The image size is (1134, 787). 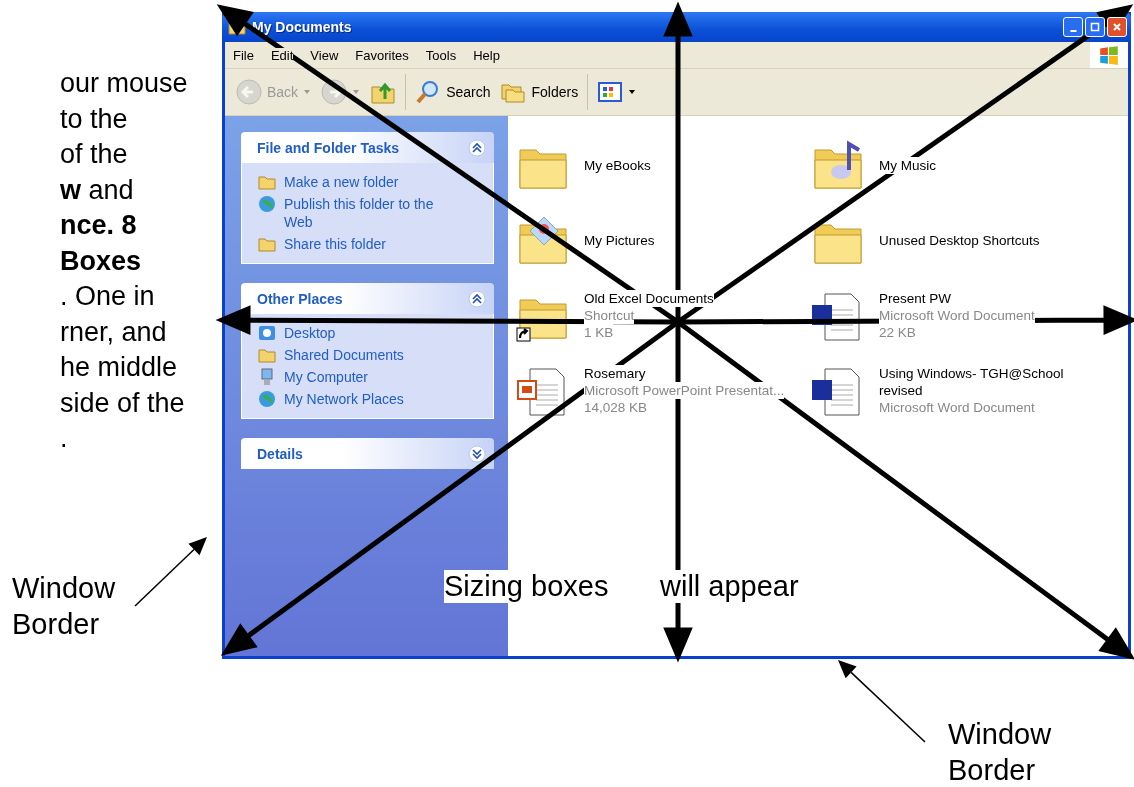 I want to click on caption-text: Sizing boxes, so click(x=526, y=586).